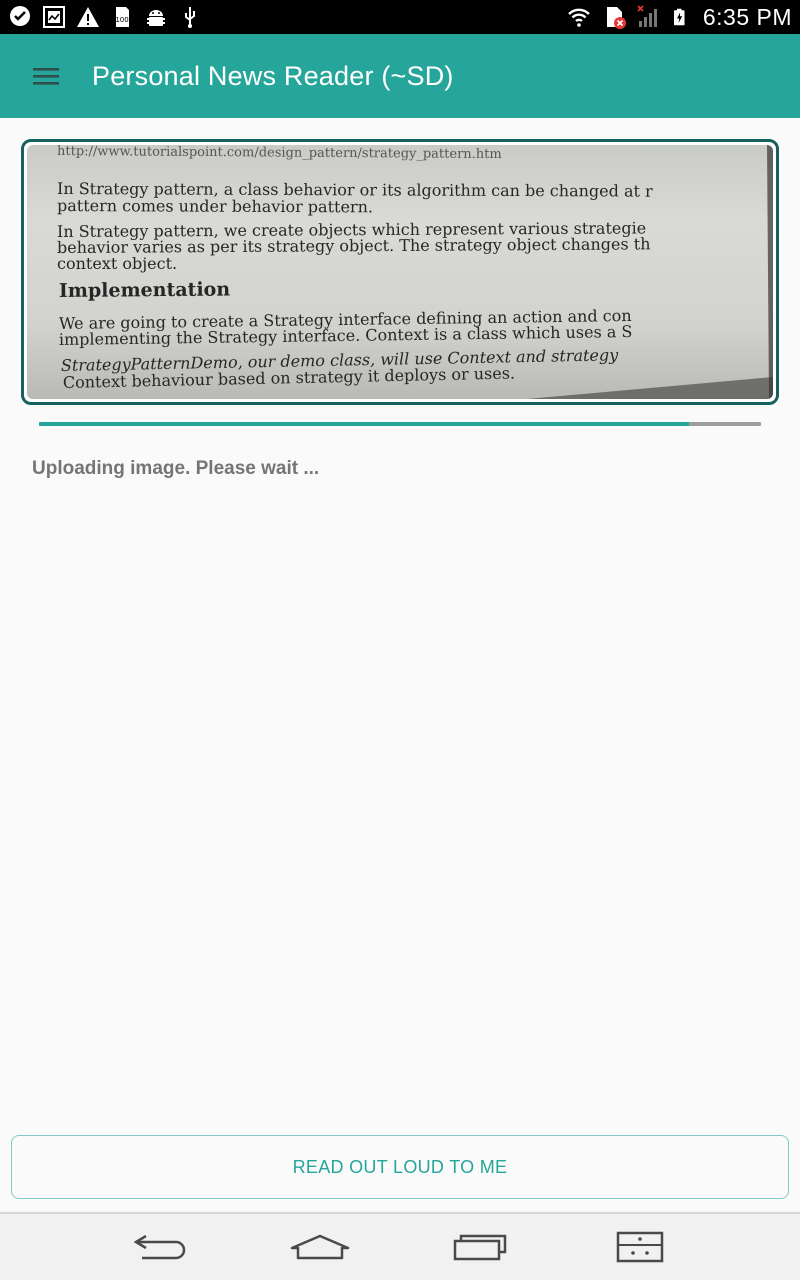 This screenshot has height=1280, width=800. Describe the element at coordinates (616, 18) in the screenshot. I see `sim-error-icon` at that location.